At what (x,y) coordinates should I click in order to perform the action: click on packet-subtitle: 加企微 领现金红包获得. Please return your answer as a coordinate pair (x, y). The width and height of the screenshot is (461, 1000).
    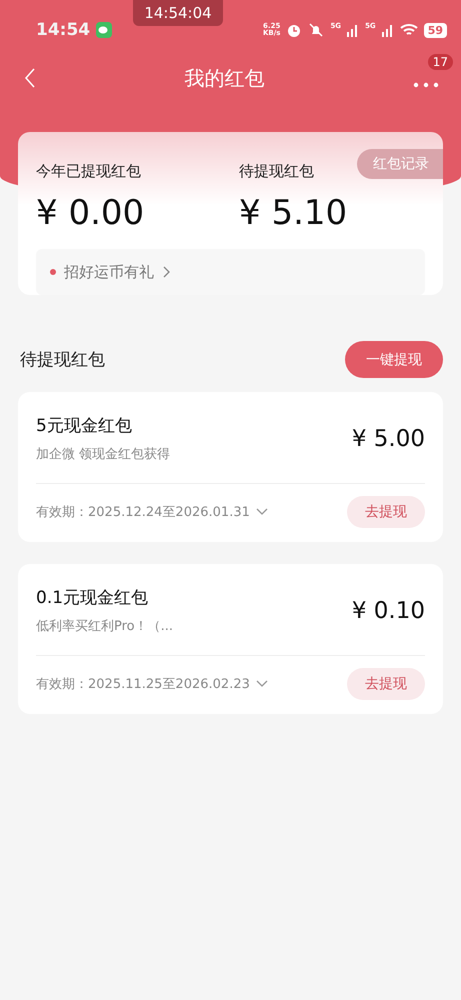
    Looking at the image, I should click on (103, 454).